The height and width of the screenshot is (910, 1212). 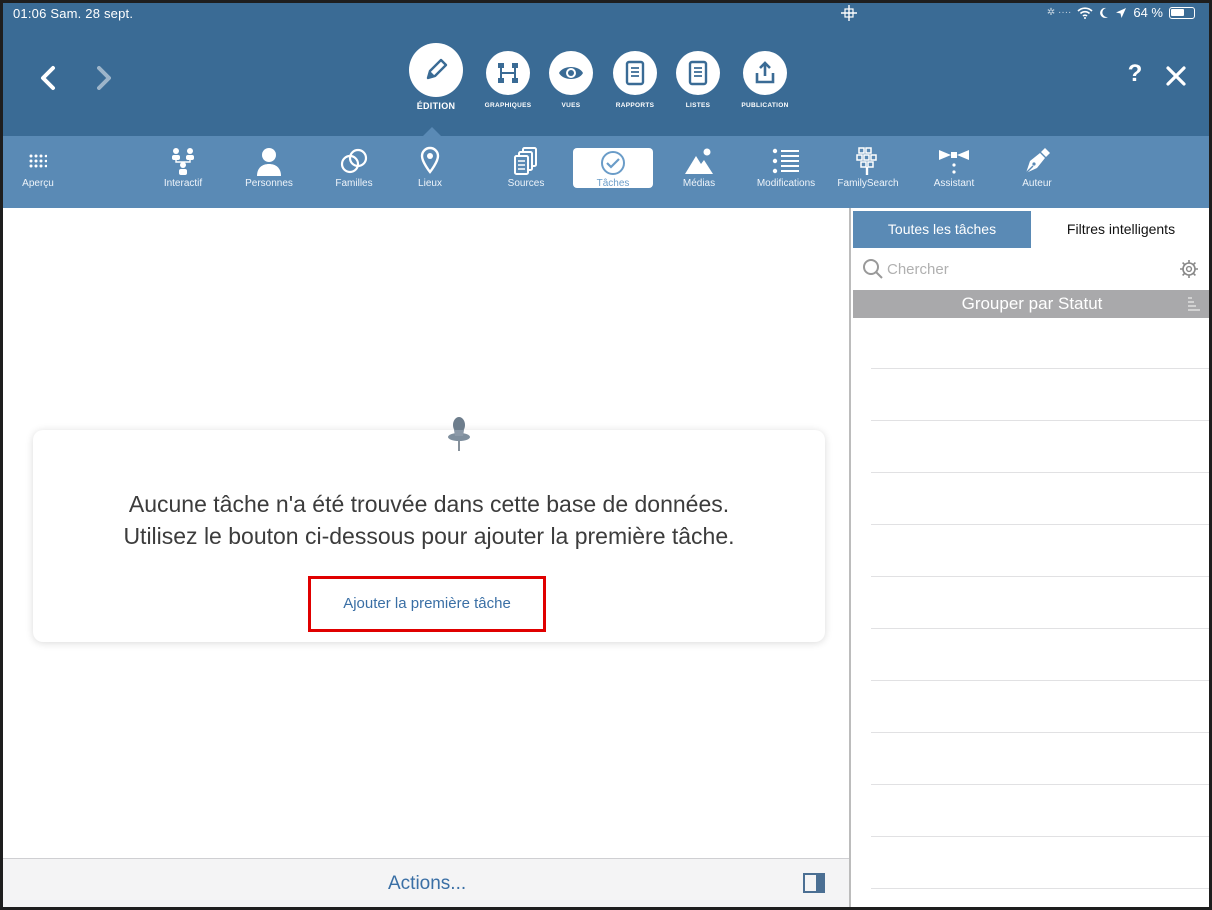 I want to click on tool-assistant: Assistant, so click(x=954, y=169).